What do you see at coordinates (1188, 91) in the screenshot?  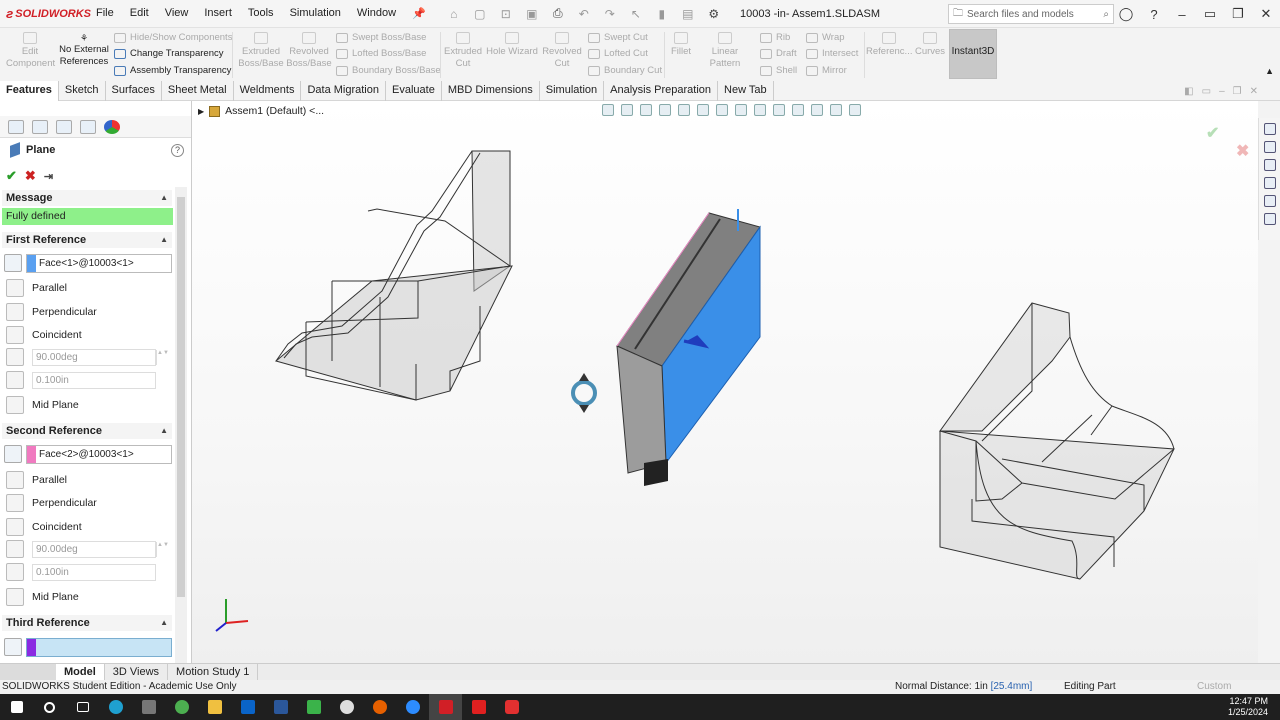 I see `tile-icon: ◧` at bounding box center [1188, 91].